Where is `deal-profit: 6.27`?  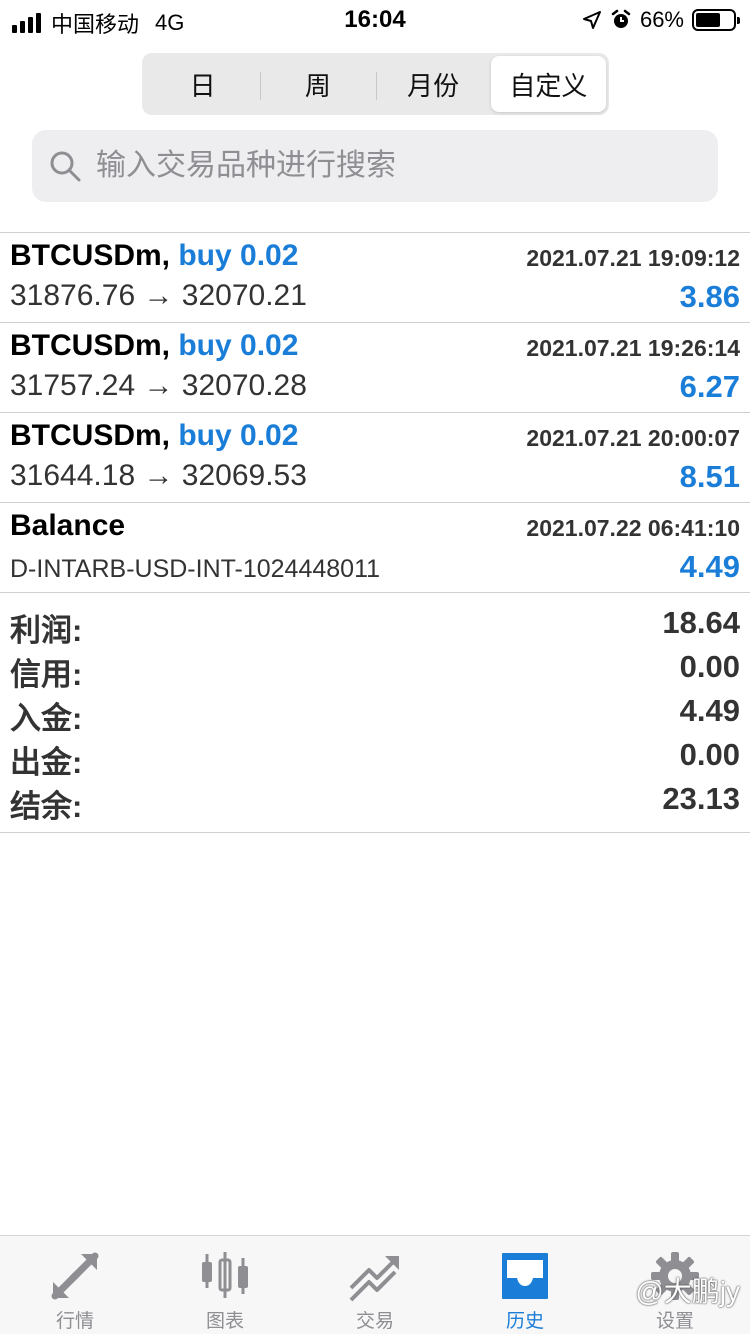 deal-profit: 6.27 is located at coordinates (709, 386).